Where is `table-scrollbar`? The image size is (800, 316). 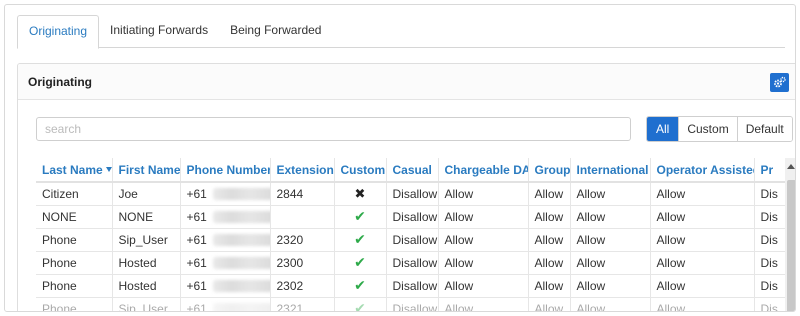 table-scrollbar is located at coordinates (790, 234).